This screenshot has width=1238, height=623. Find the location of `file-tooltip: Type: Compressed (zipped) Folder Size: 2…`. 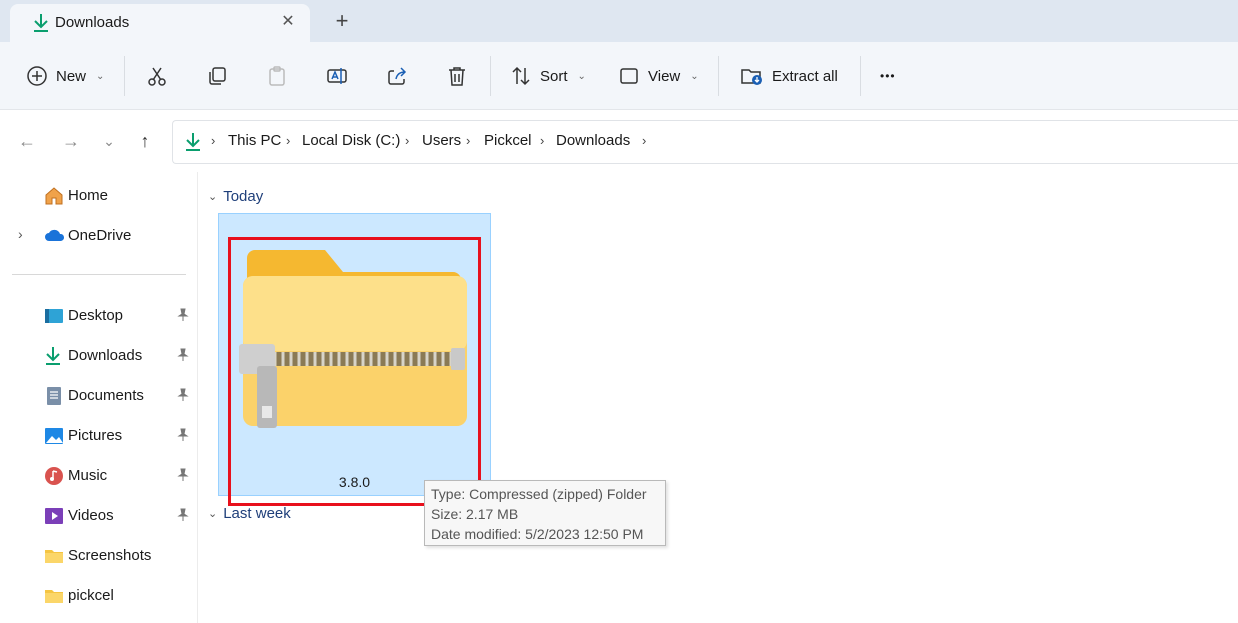

file-tooltip: Type: Compressed (zipped) Folder Size: 2… is located at coordinates (545, 513).